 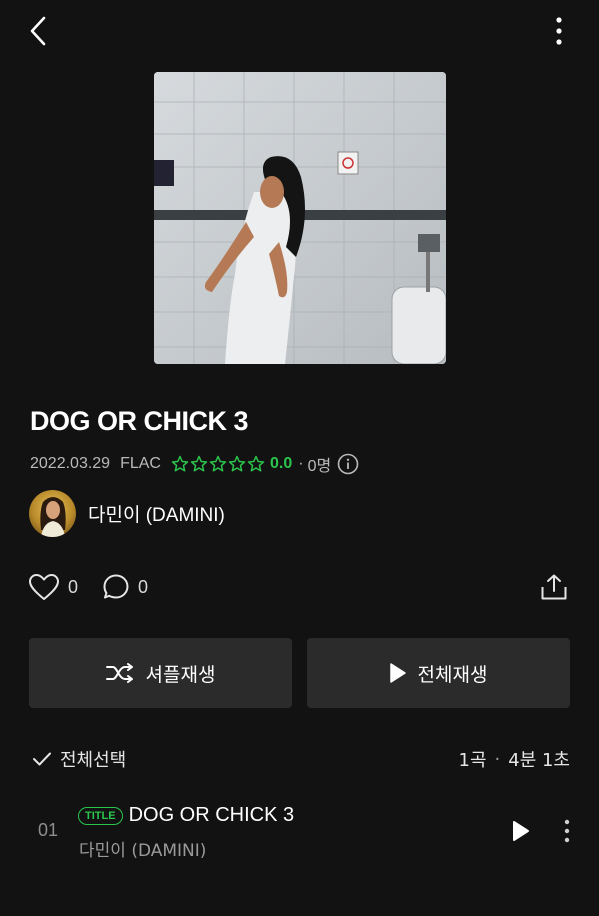 I want to click on title-badge: TITLE, so click(x=100, y=815).